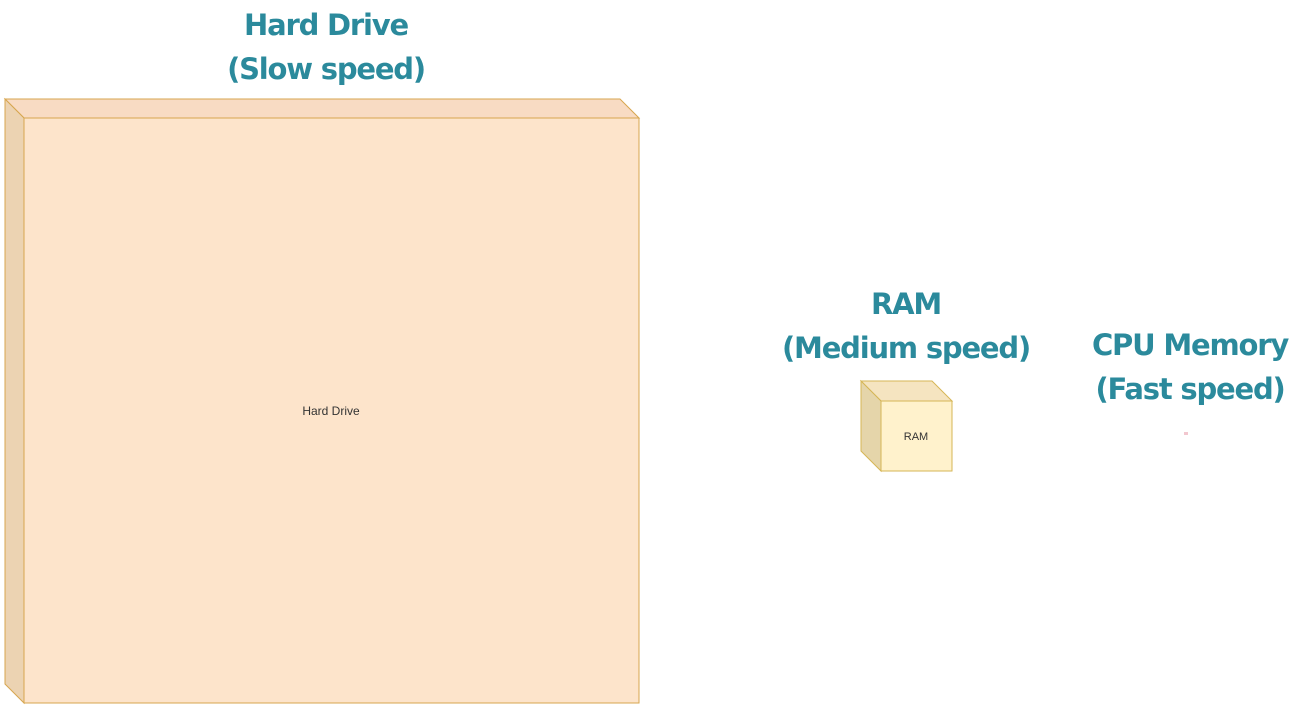  What do you see at coordinates (322, 108) in the screenshot?
I see `hard-drive-block-top` at bounding box center [322, 108].